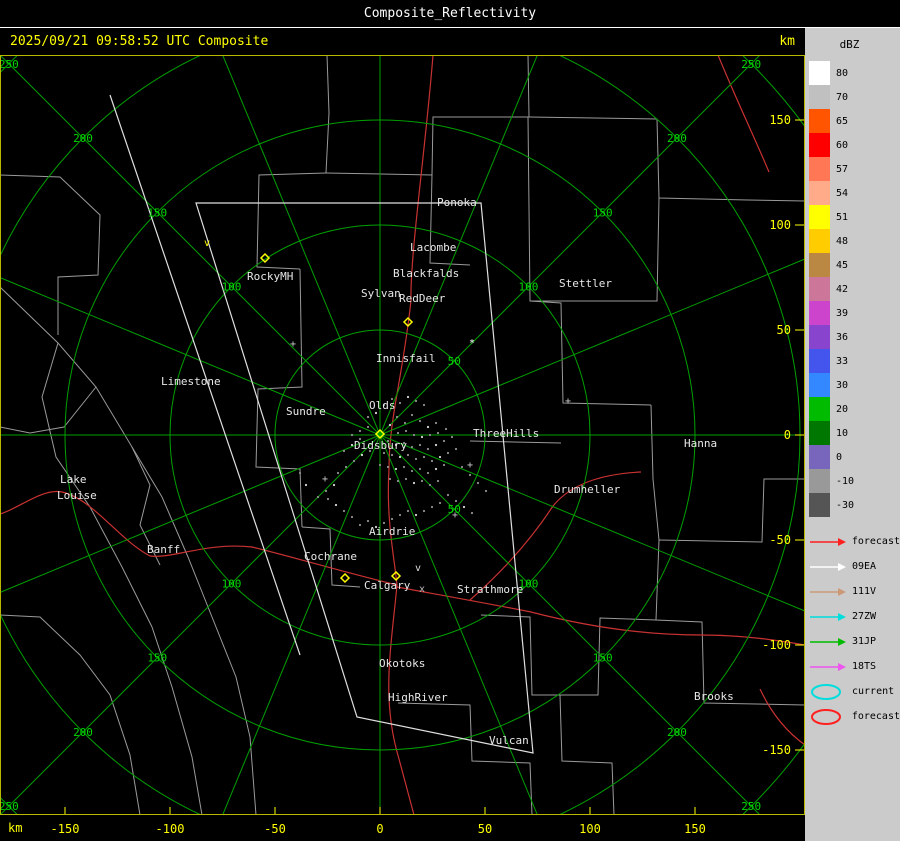  Describe the element at coordinates (854, 169) in the screenshot. I see `colorbar-row: 57` at that location.